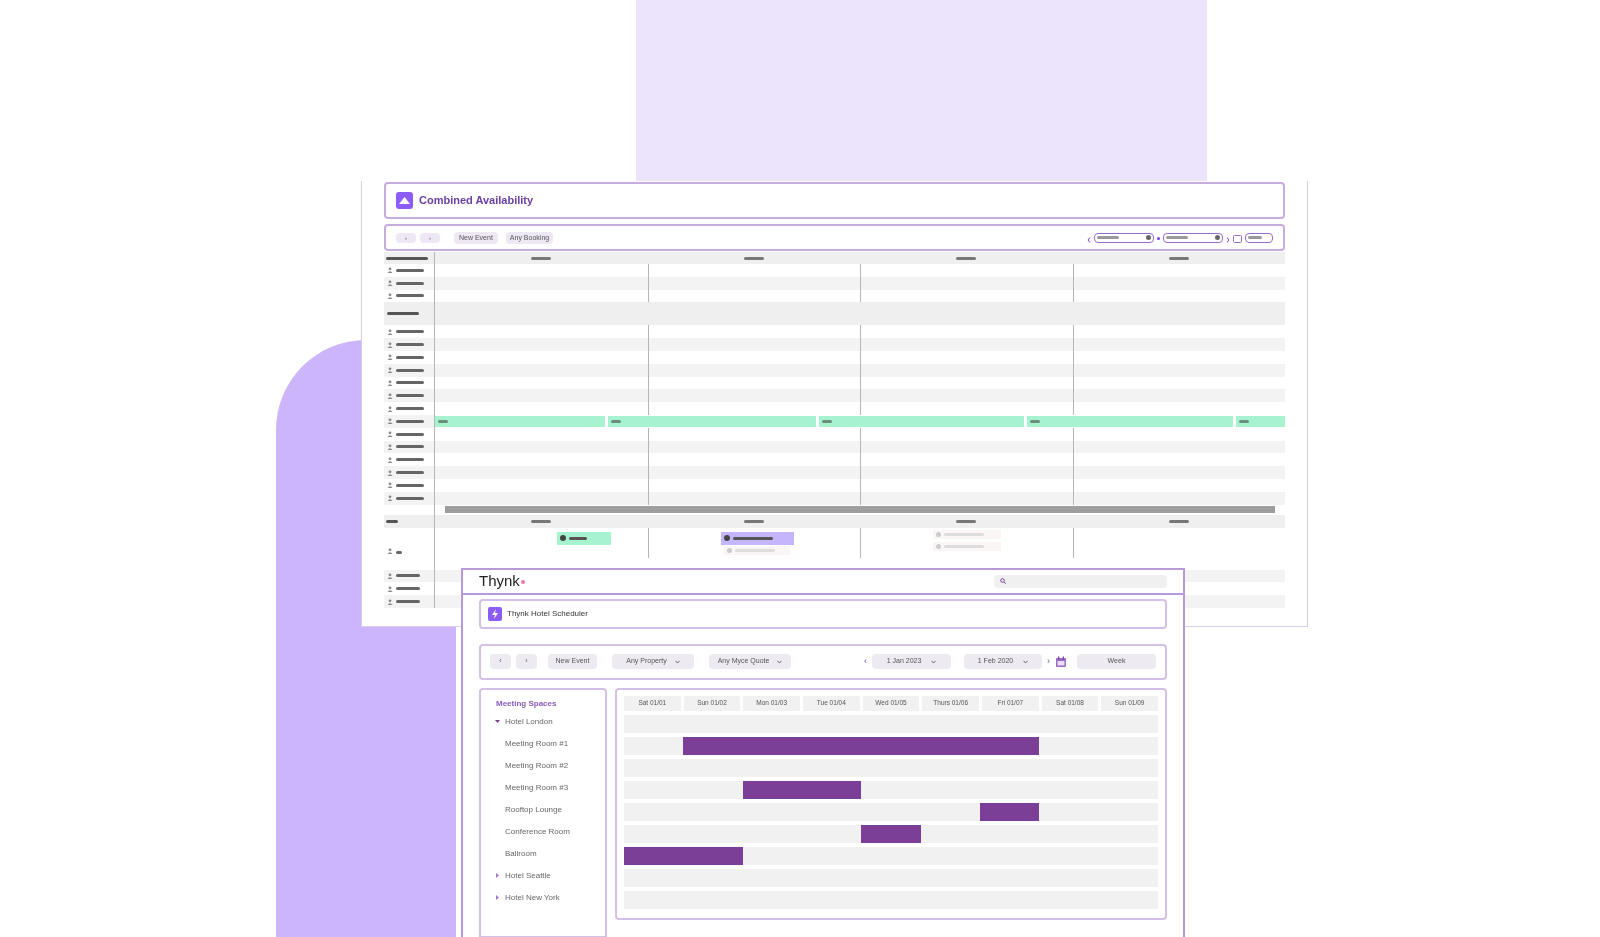 The height and width of the screenshot is (937, 1600). I want to click on scrollbar, so click(860, 510).